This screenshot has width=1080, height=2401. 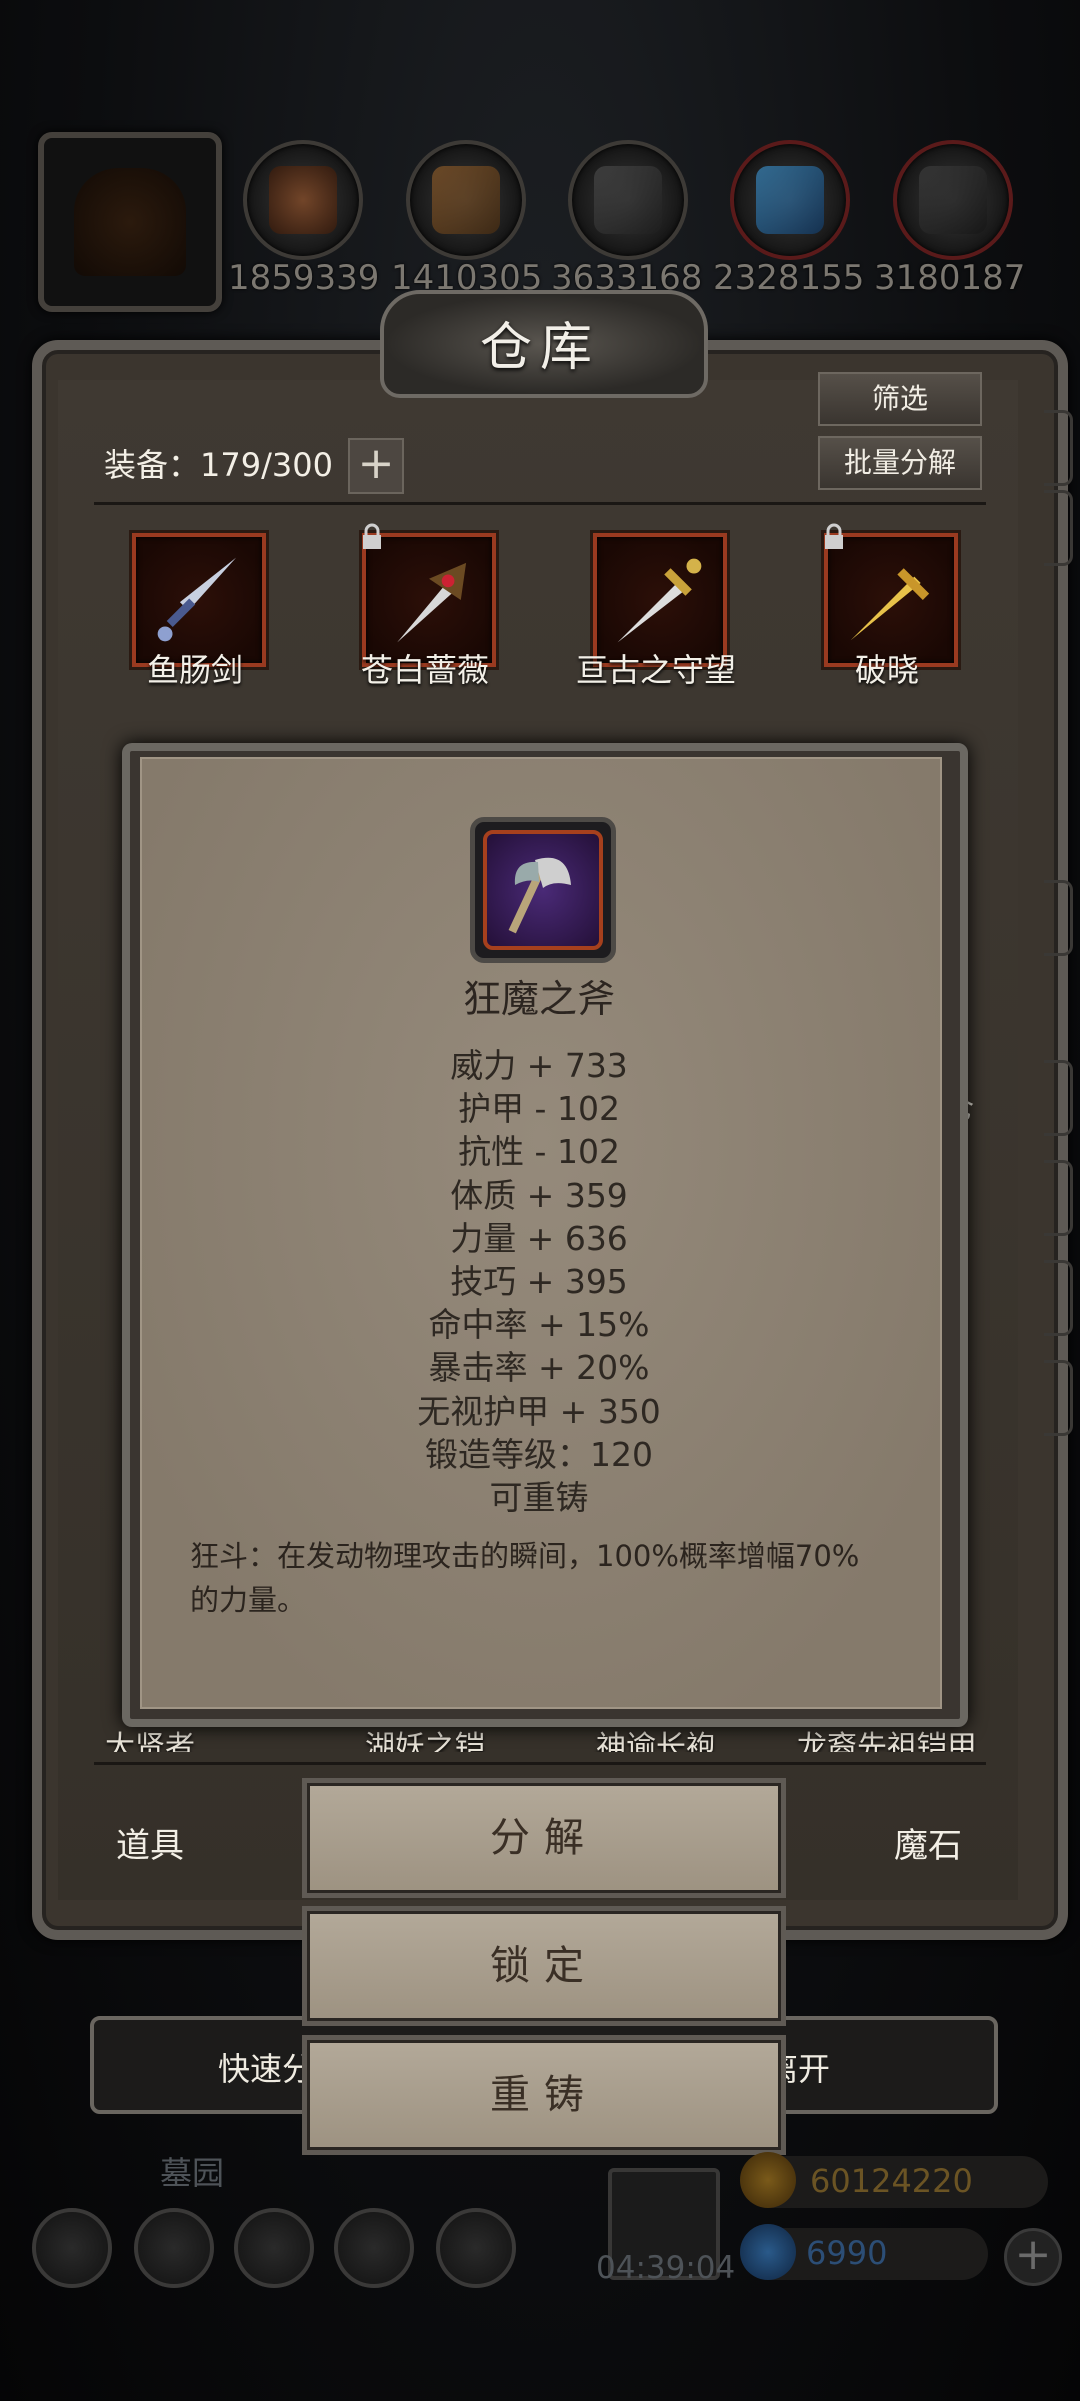 I want to click on tab-magic-stones: 魔石, so click(x=928, y=1842).